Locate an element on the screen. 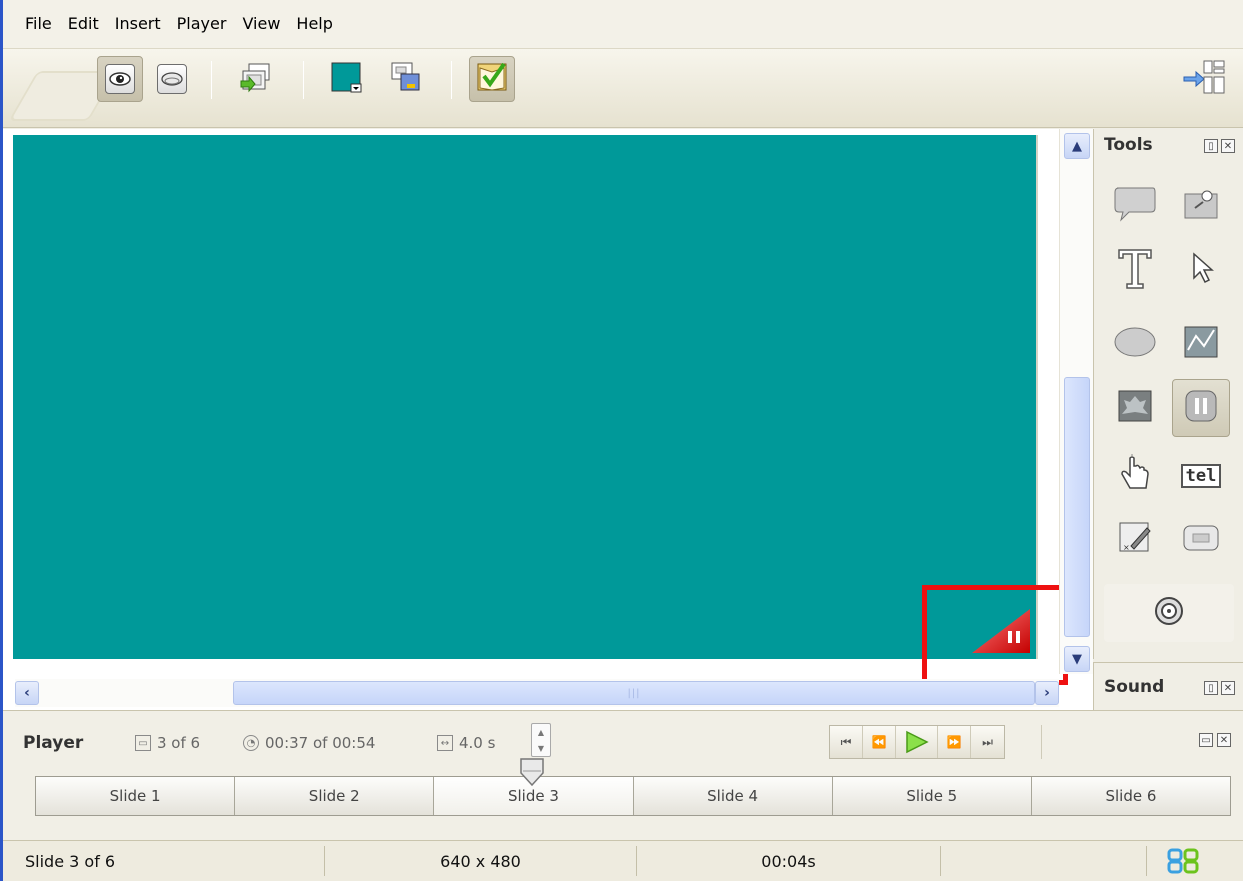 The image size is (1243, 881). slide-counter: ▭ 3 of 6 is located at coordinates (167, 743).